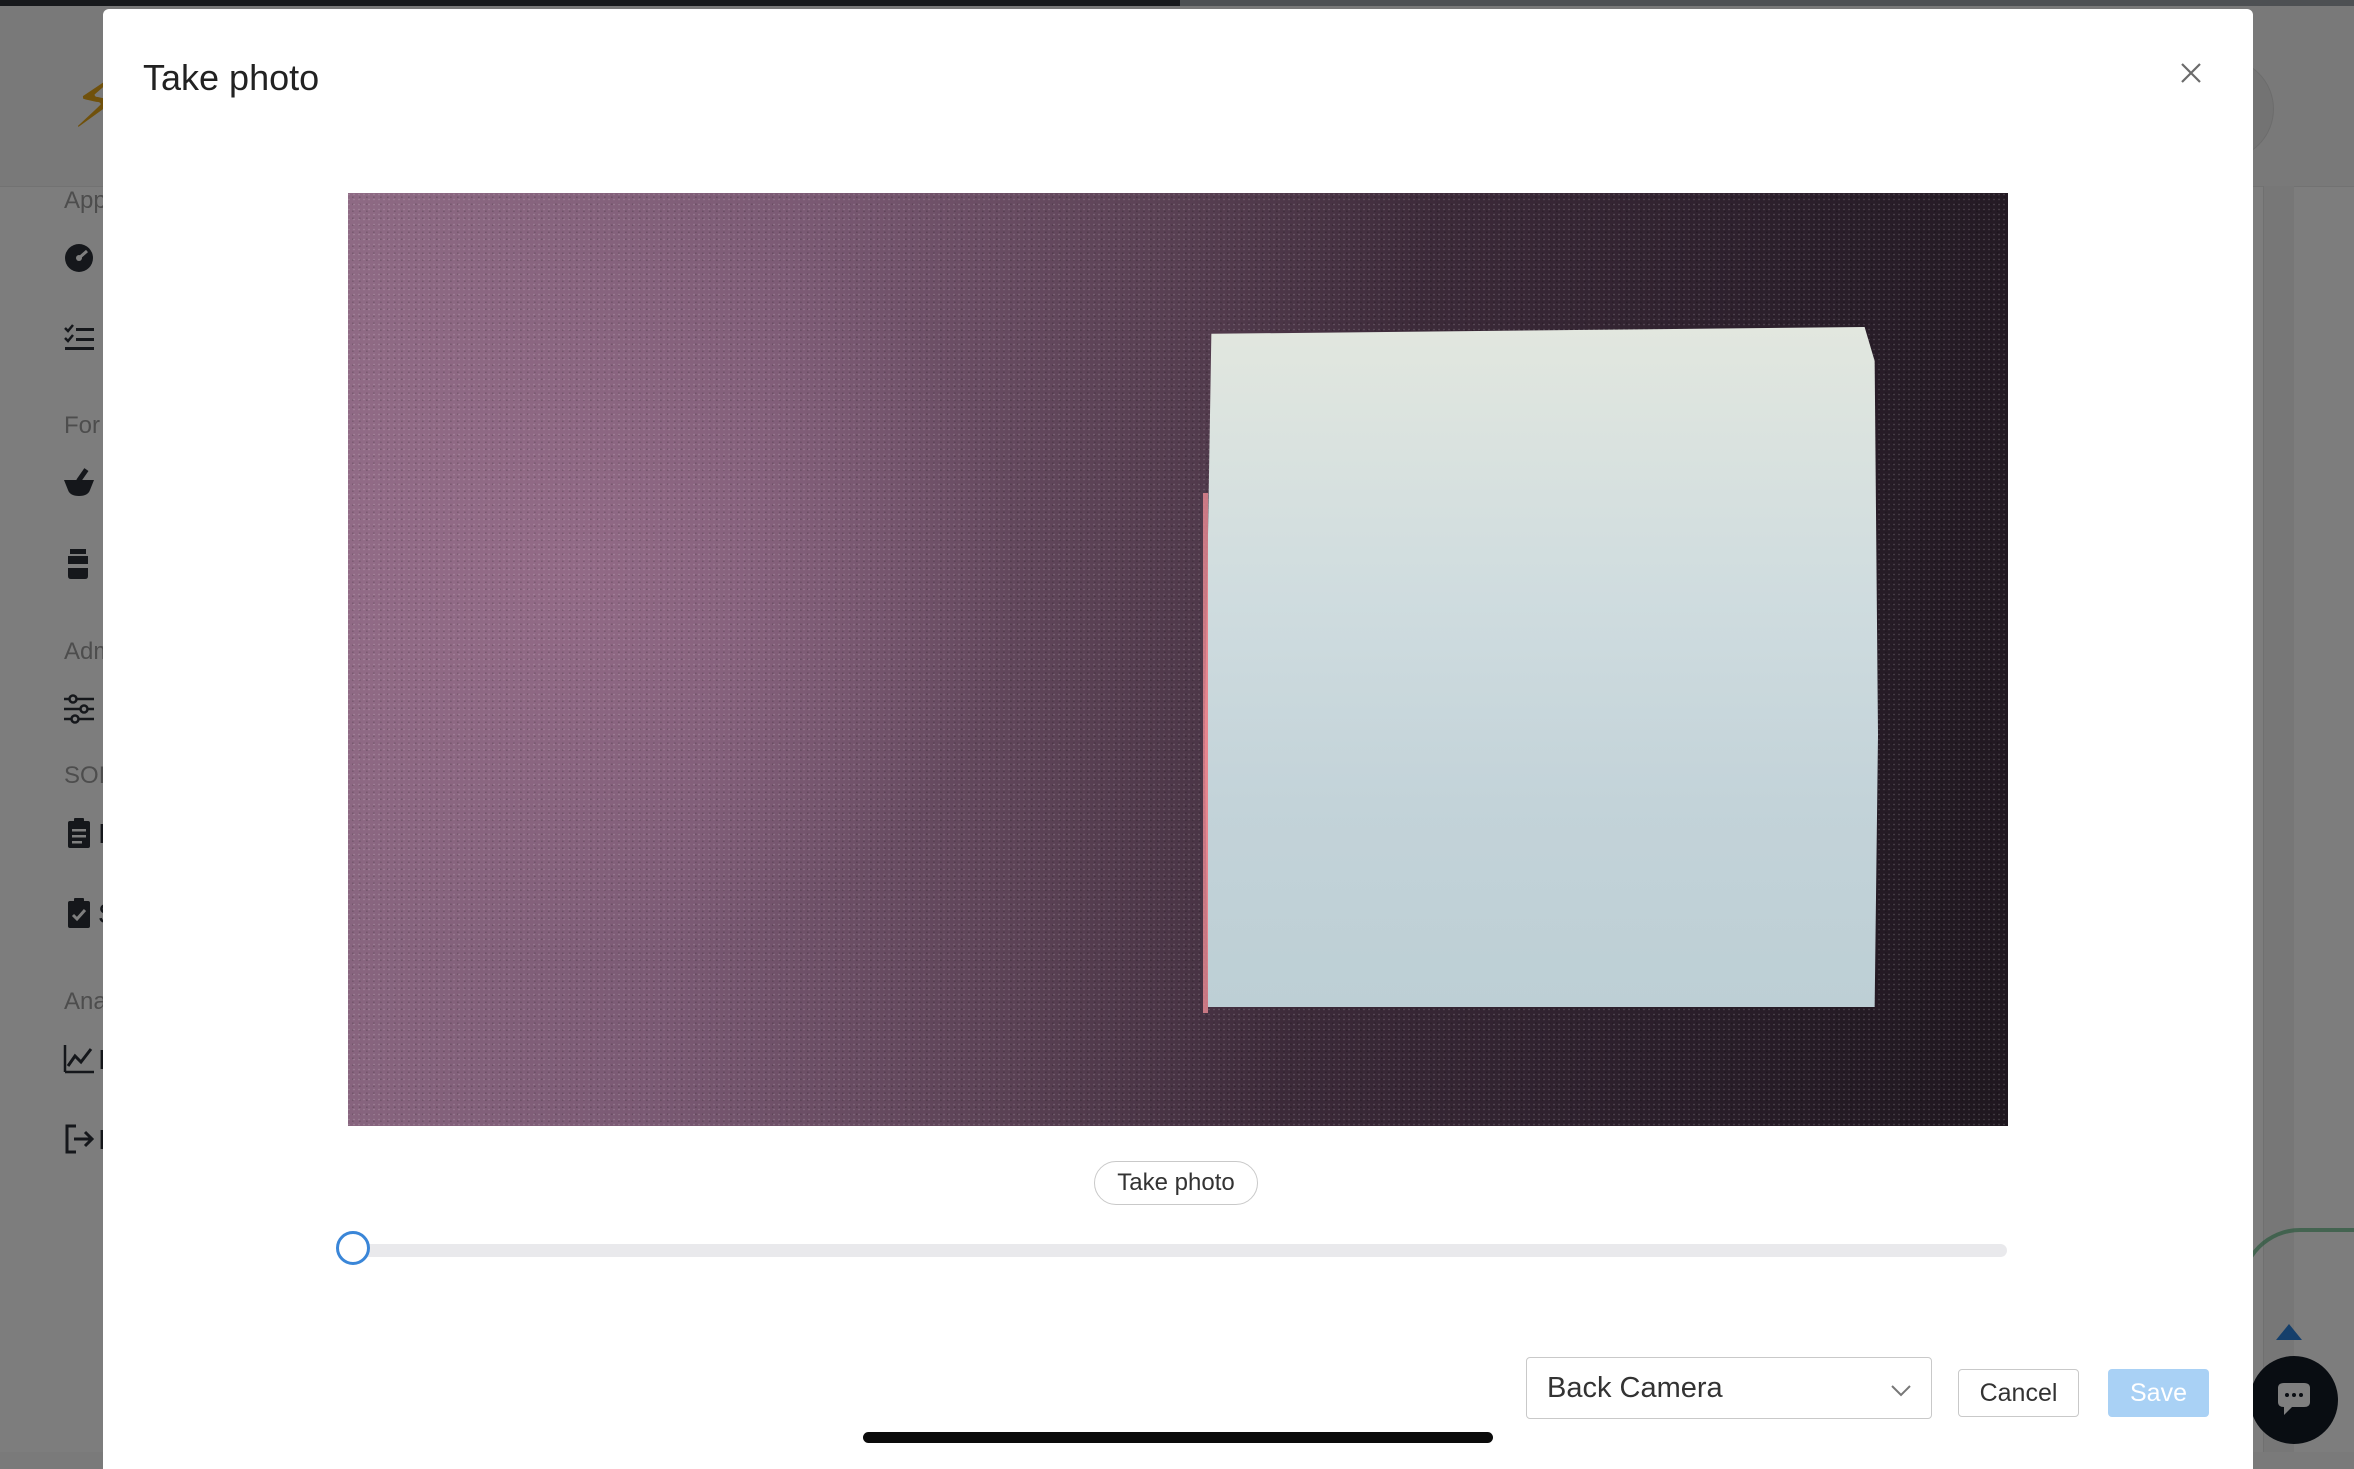 The image size is (2354, 1469). What do you see at coordinates (2018, 1393) in the screenshot?
I see `cancel-button: Cancel` at bounding box center [2018, 1393].